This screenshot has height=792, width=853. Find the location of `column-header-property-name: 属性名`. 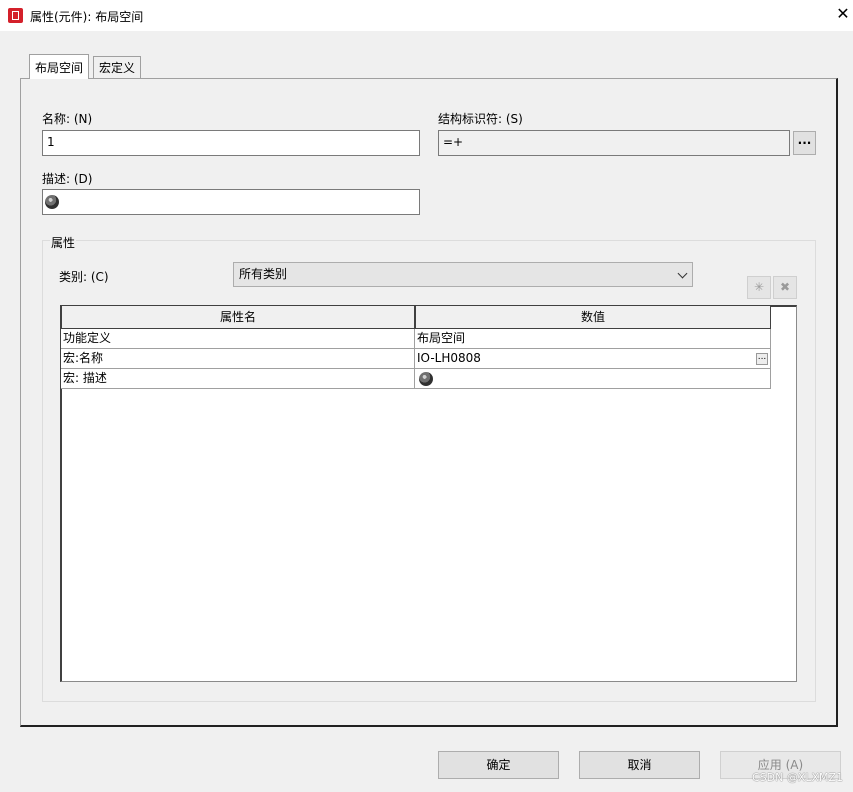

column-header-property-name: 属性名 is located at coordinates (238, 317).